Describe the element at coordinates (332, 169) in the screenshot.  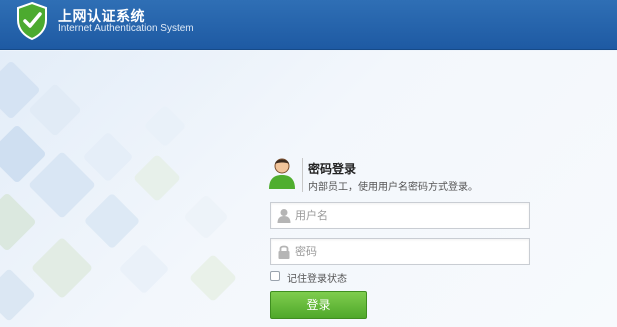
I see `login-title: 密码登录` at that location.